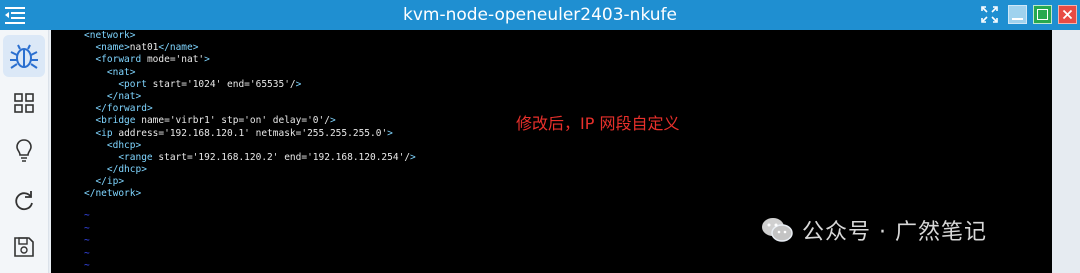 The width and height of the screenshot is (1080, 273). Describe the element at coordinates (126, 170) in the screenshot. I see `code-line: </dhcp>` at that location.